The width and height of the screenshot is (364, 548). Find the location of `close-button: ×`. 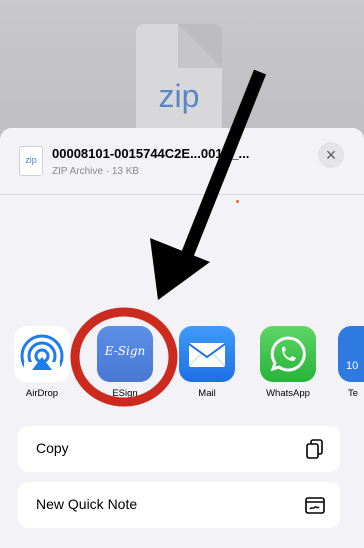

close-button: × is located at coordinates (331, 155).